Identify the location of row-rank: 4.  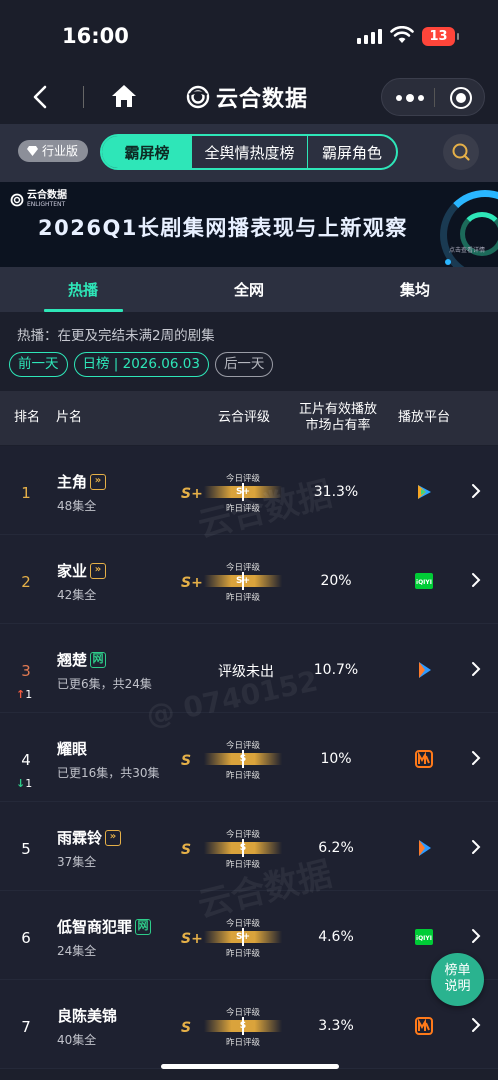
(26, 760).